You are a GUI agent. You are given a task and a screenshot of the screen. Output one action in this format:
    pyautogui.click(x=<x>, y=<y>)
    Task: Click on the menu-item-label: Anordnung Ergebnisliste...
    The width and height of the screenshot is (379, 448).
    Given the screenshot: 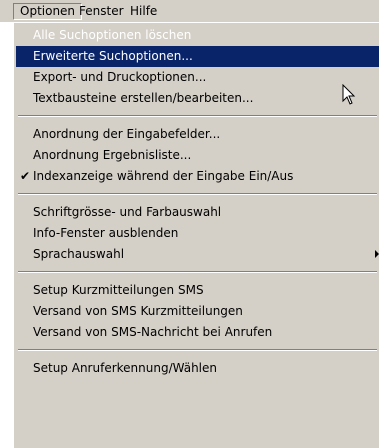 What is the action you would take?
    pyautogui.click(x=112, y=155)
    